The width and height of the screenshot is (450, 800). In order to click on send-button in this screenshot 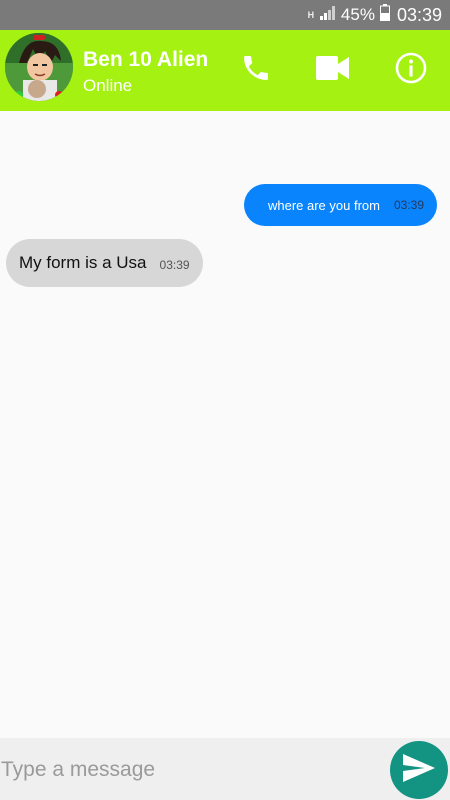, I will do `click(419, 770)`.